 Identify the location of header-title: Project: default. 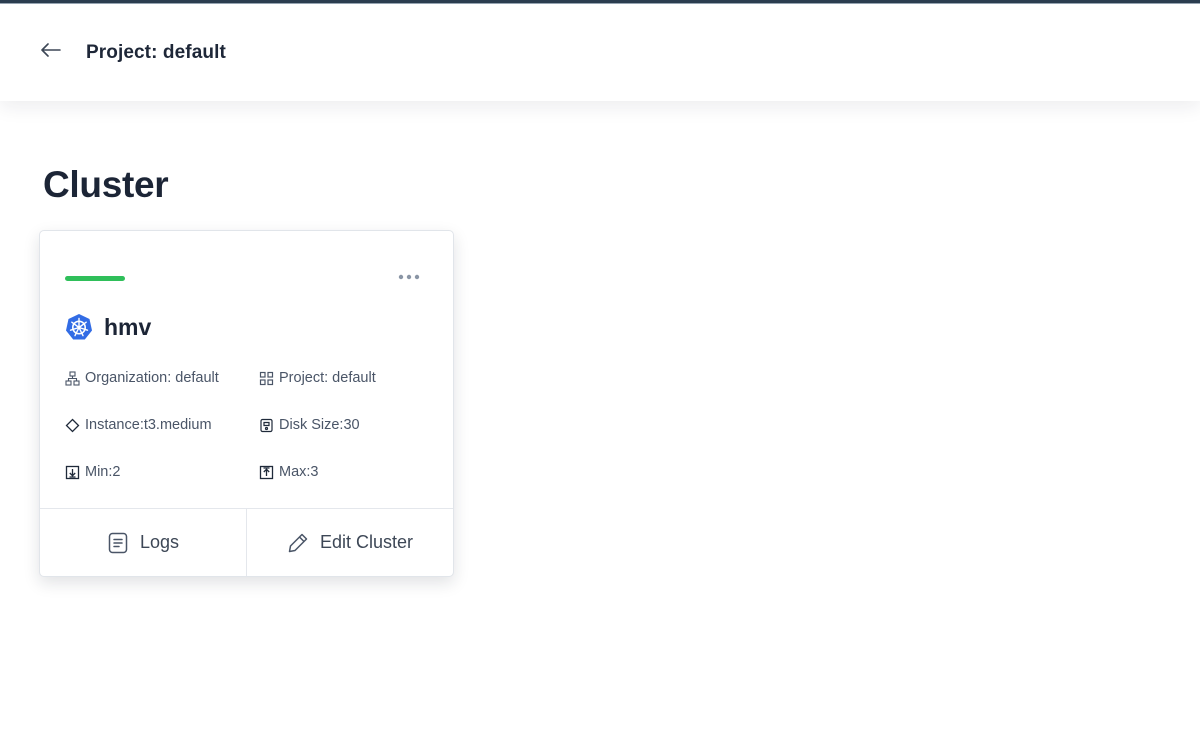
(156, 52).